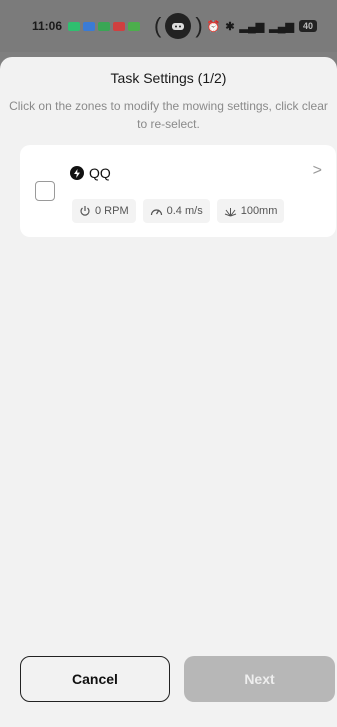 The height and width of the screenshot is (727, 337). I want to click on red-app-icon, so click(119, 26).